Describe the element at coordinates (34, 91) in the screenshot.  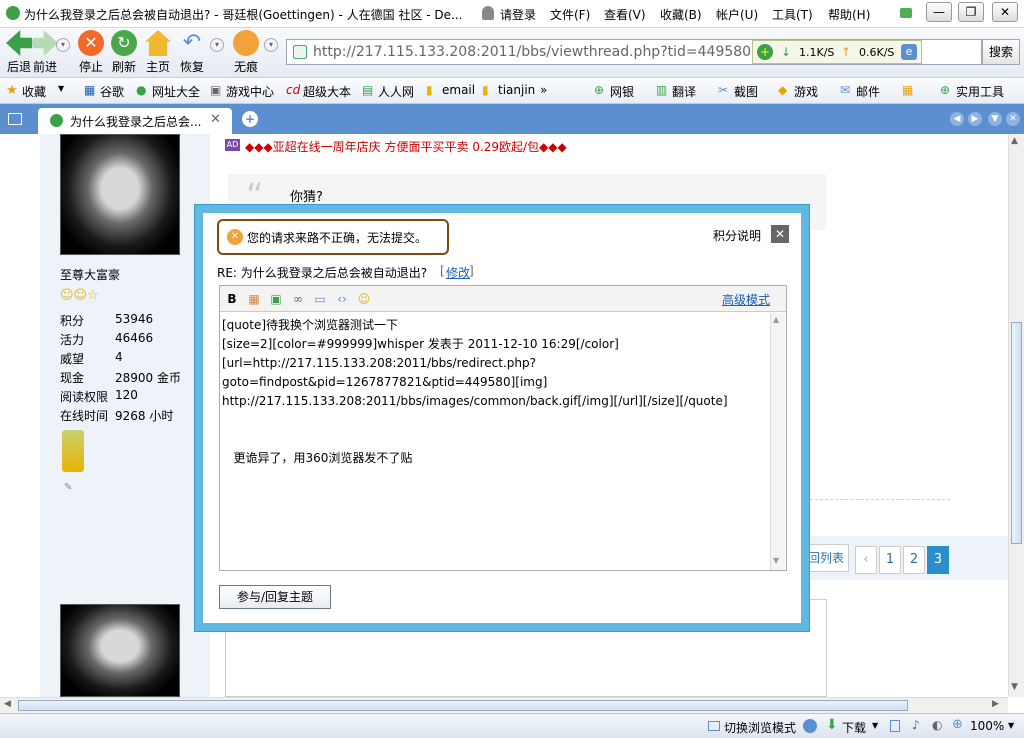
I see `fav-item-collect: 收藏` at that location.